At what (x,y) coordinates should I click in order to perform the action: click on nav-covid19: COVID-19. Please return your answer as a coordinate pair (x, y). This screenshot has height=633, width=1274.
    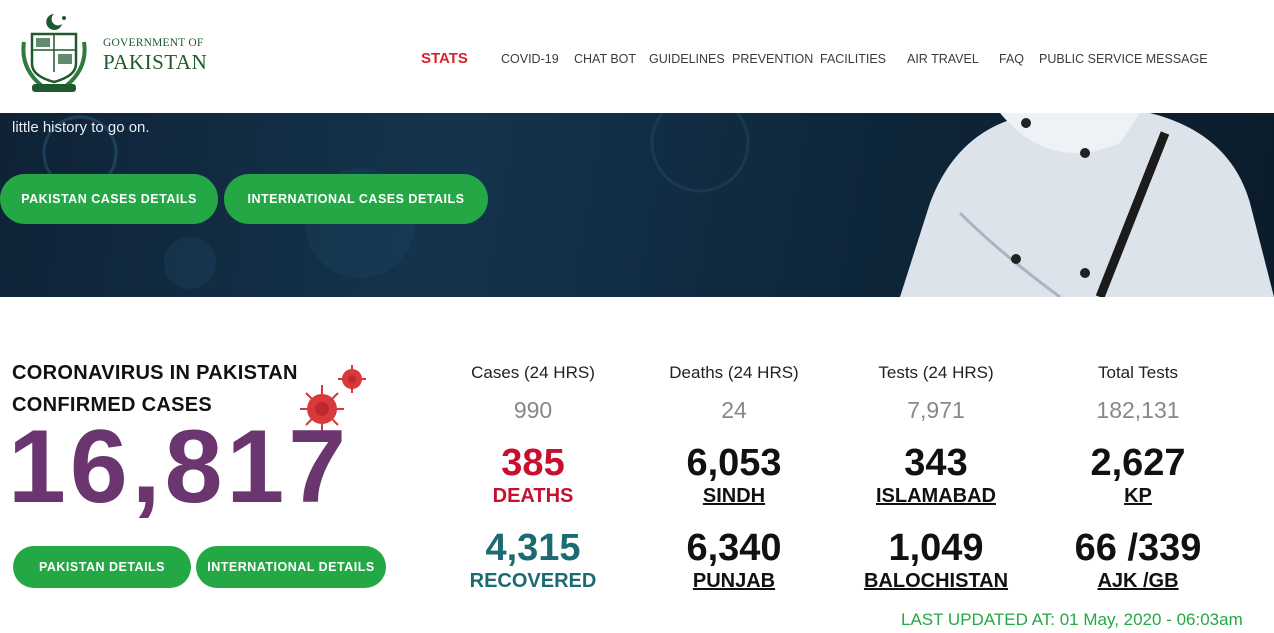
    Looking at the image, I should click on (530, 59).